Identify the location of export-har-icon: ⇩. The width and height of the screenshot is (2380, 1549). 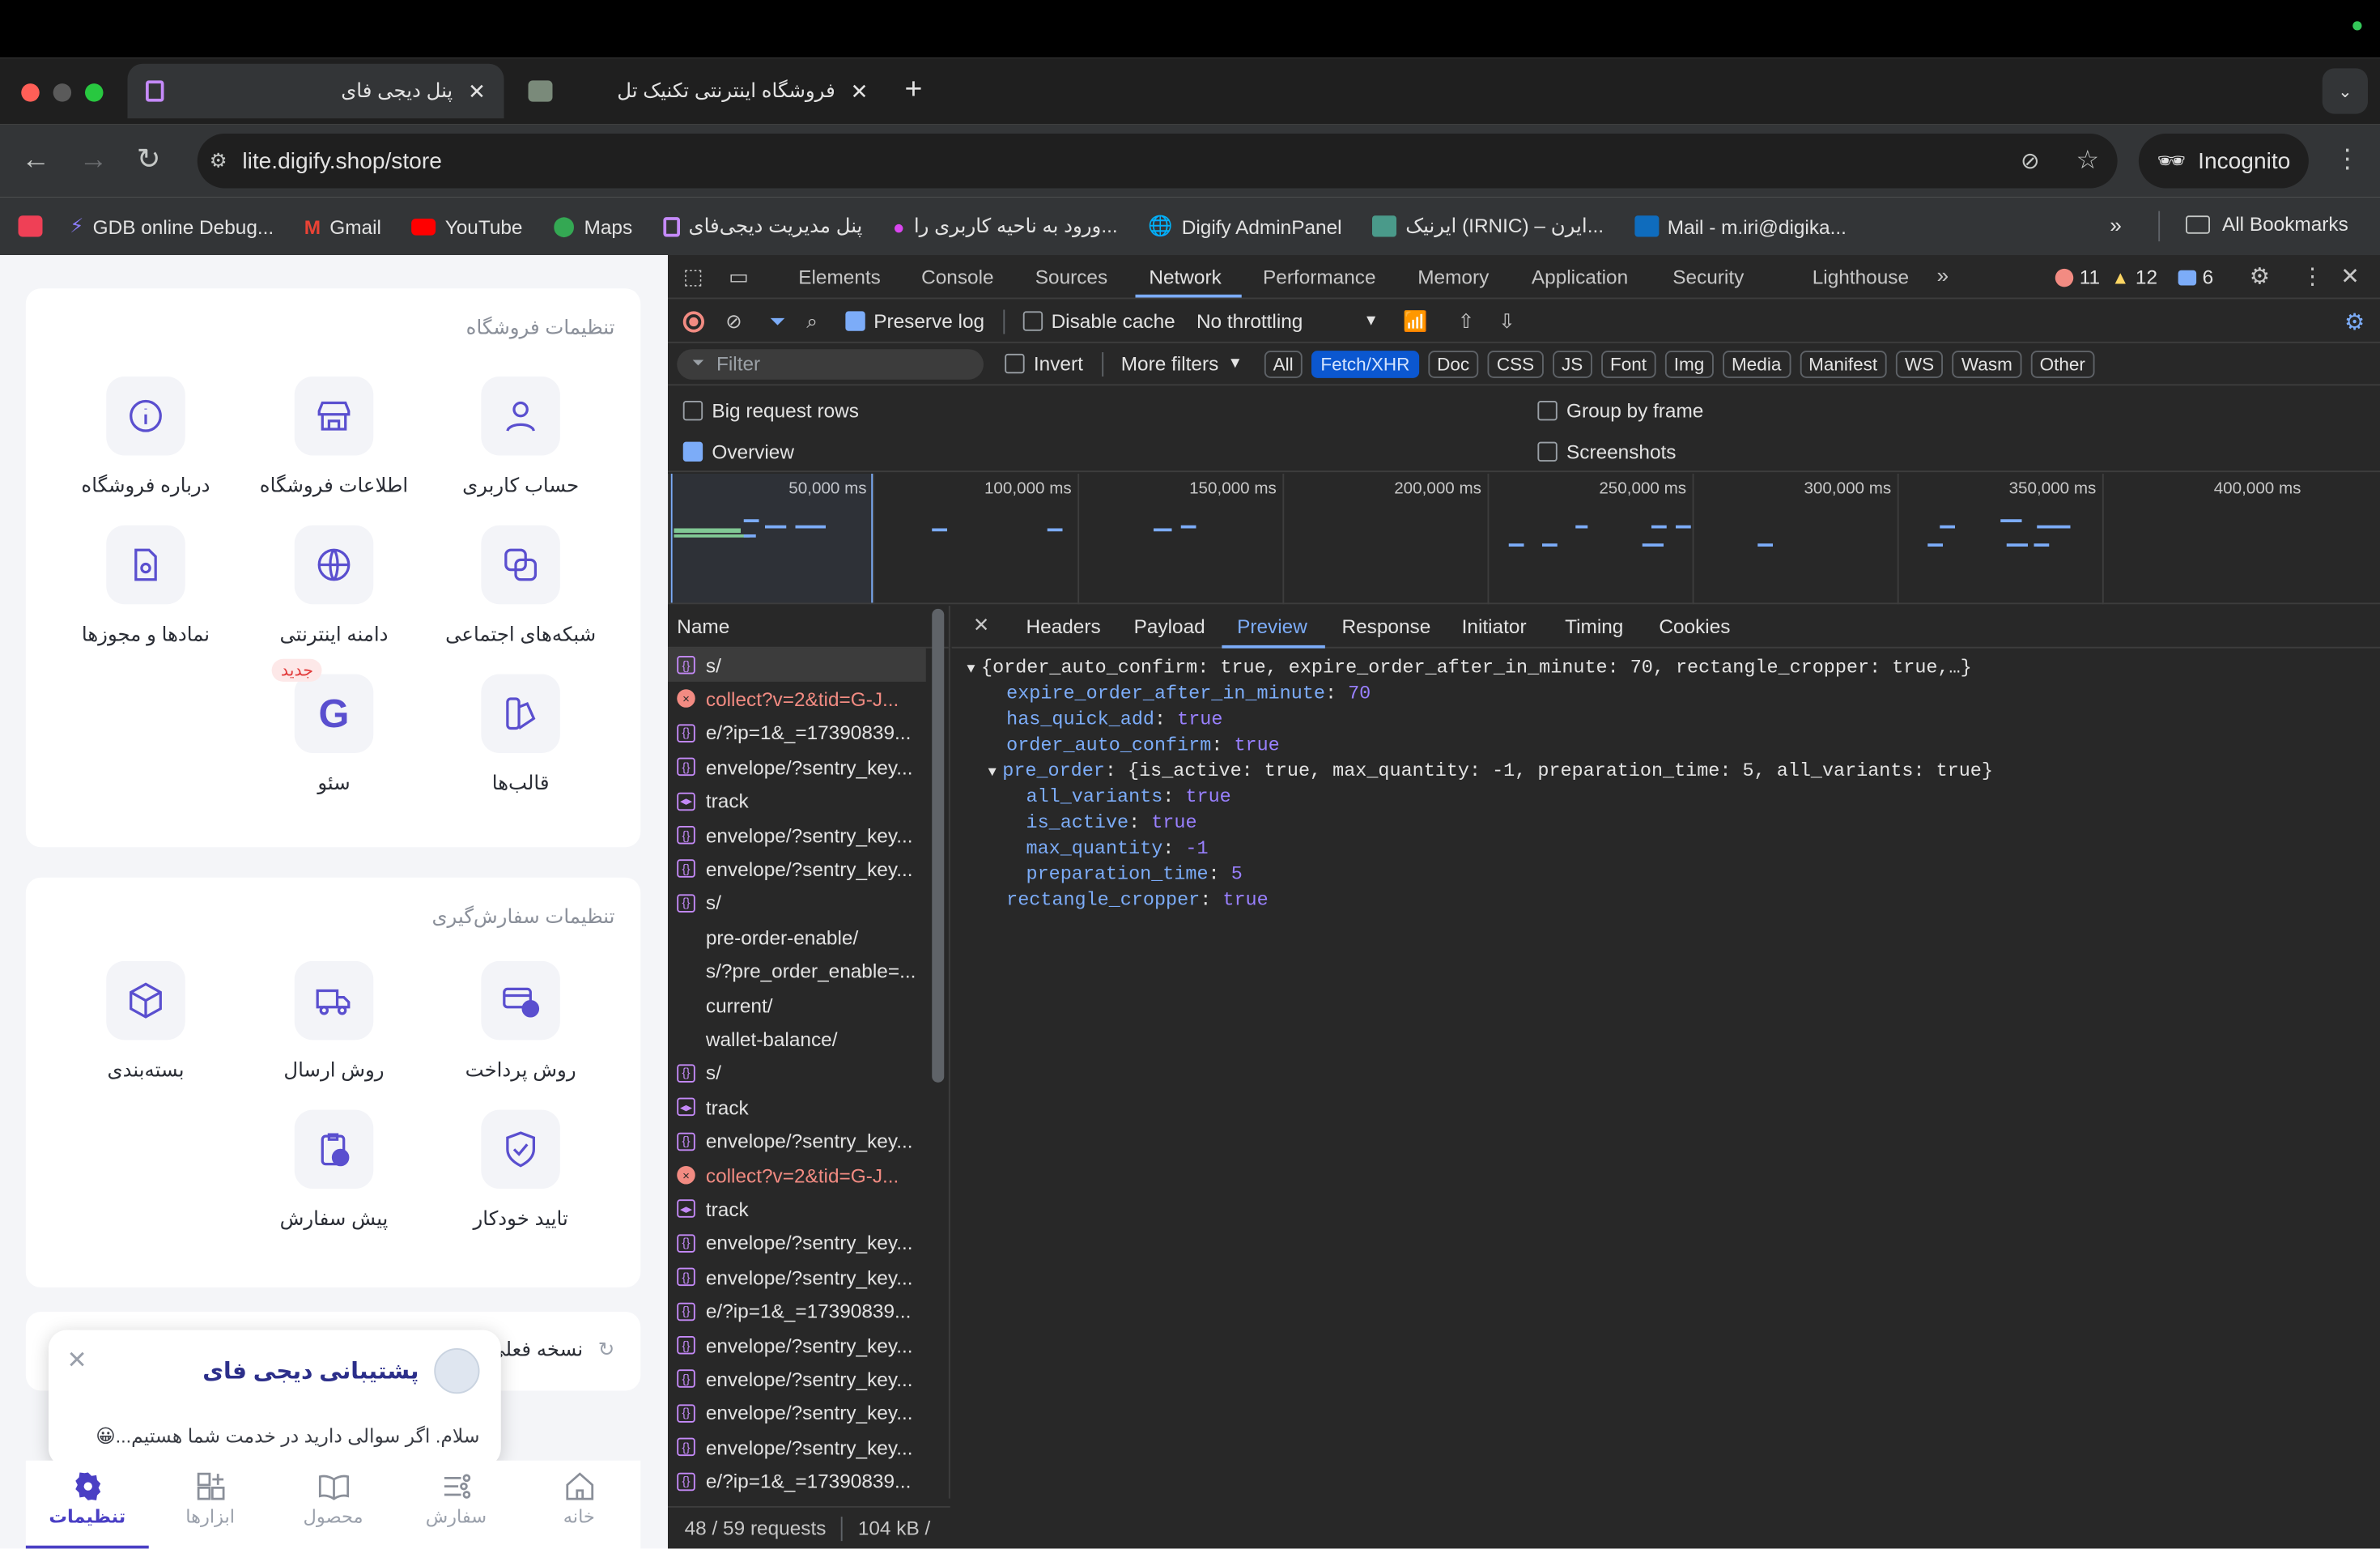
(1506, 321).